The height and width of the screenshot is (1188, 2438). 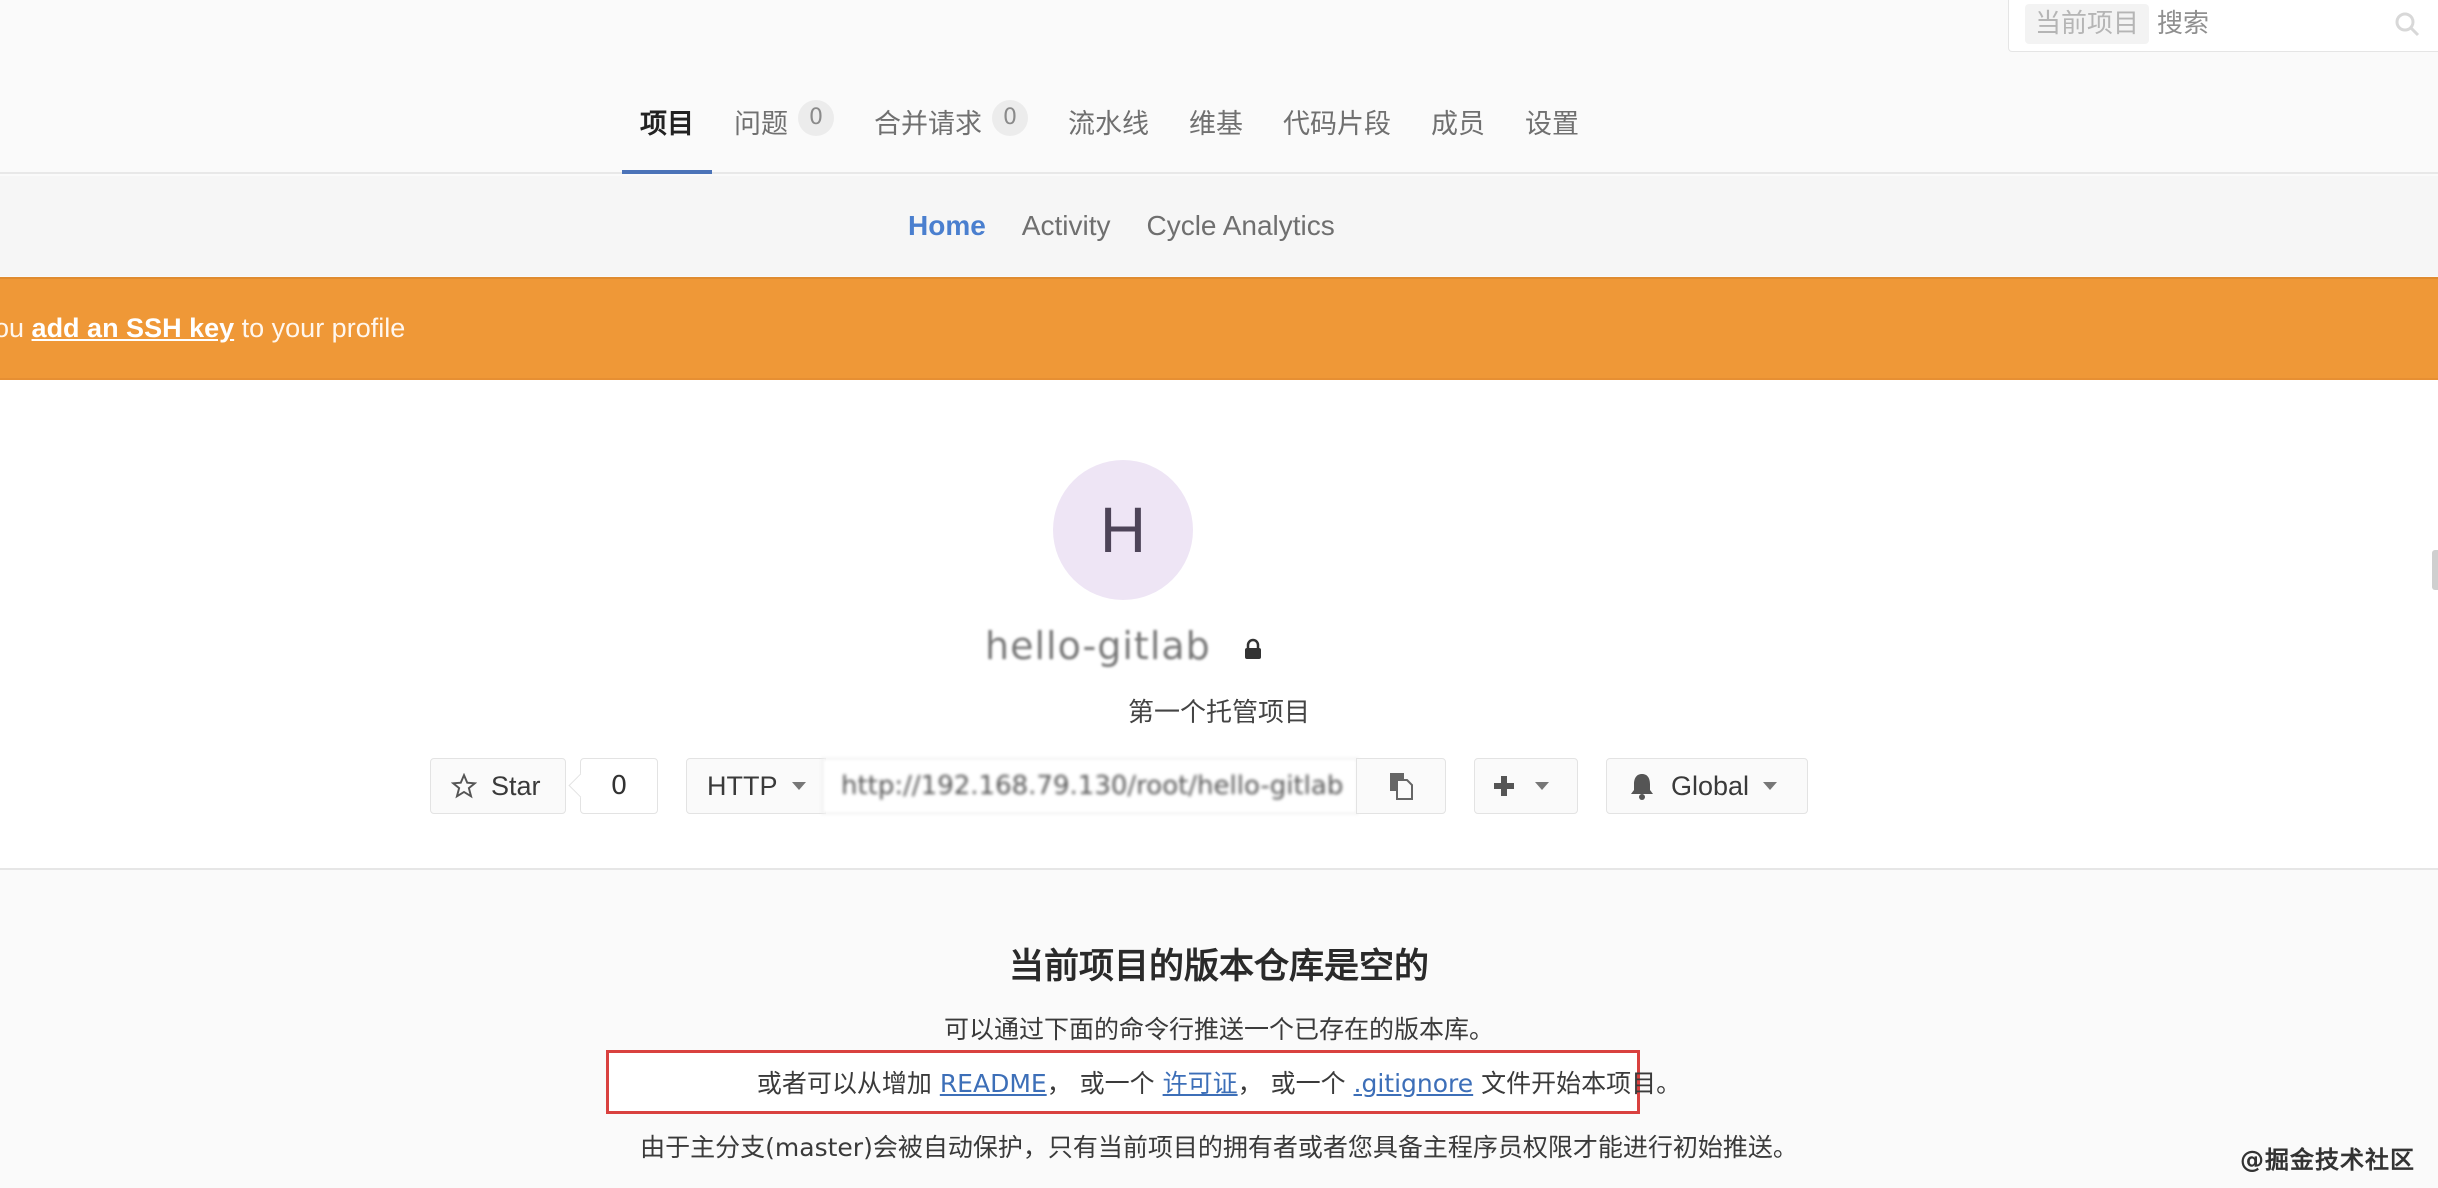 What do you see at coordinates (12, 328) in the screenshot?
I see `banner-prefix: ou` at bounding box center [12, 328].